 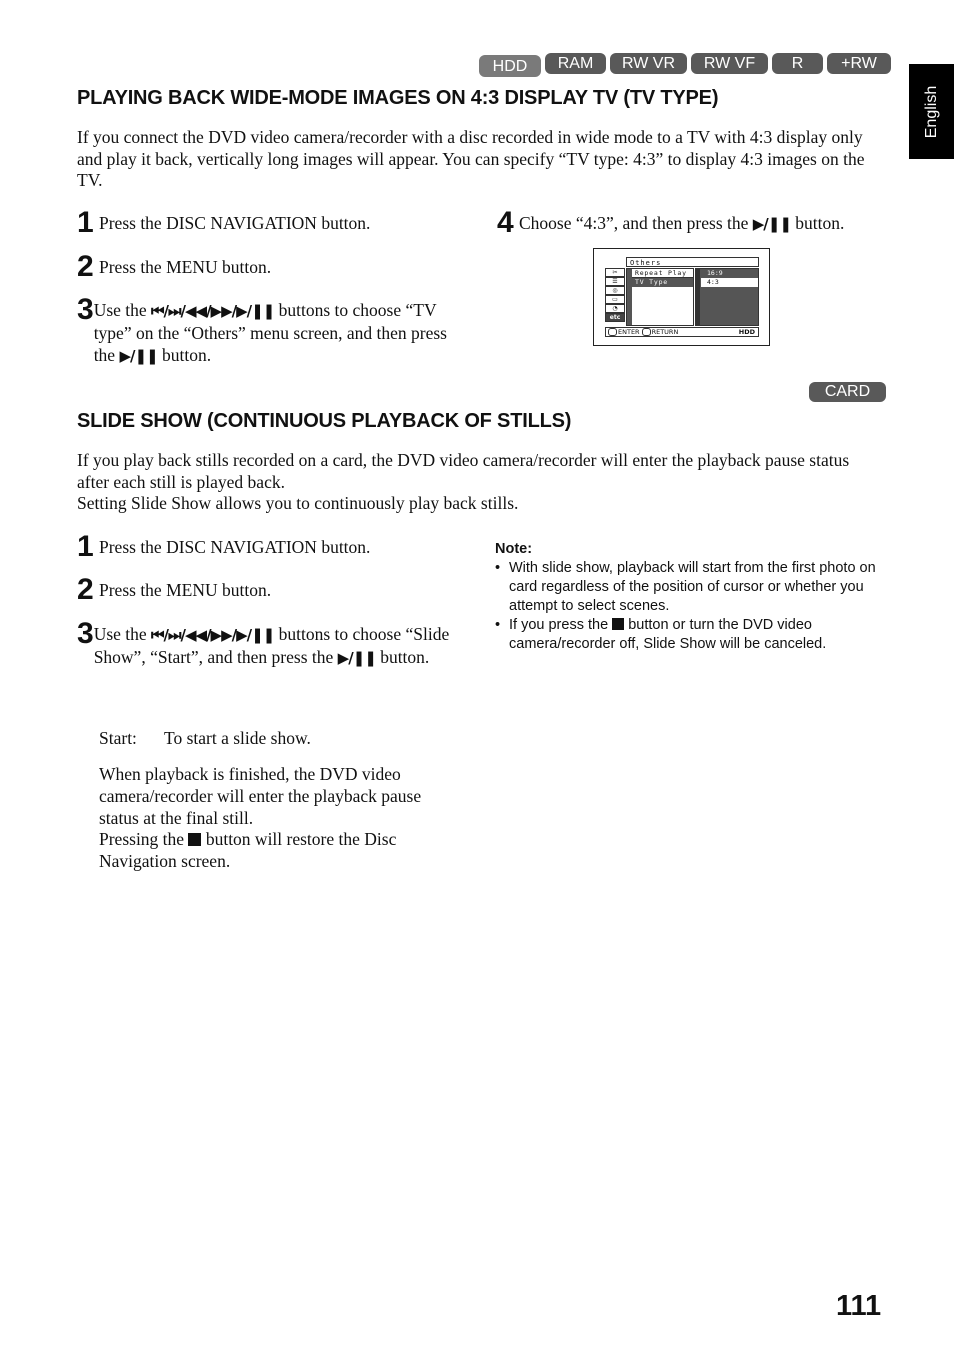 I want to click on slide-step-1: 1 Press the DISC NAVIGATION button., so click(x=272, y=547).